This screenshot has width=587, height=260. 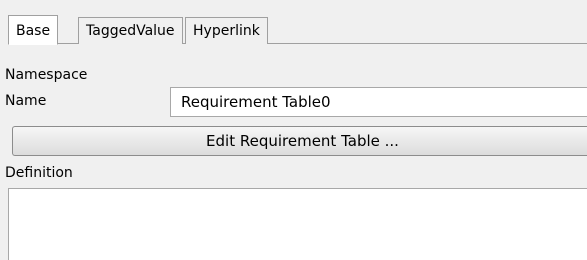 I want to click on tab-strip: Base TaggedValue Hyperlink, so click(x=297, y=29).